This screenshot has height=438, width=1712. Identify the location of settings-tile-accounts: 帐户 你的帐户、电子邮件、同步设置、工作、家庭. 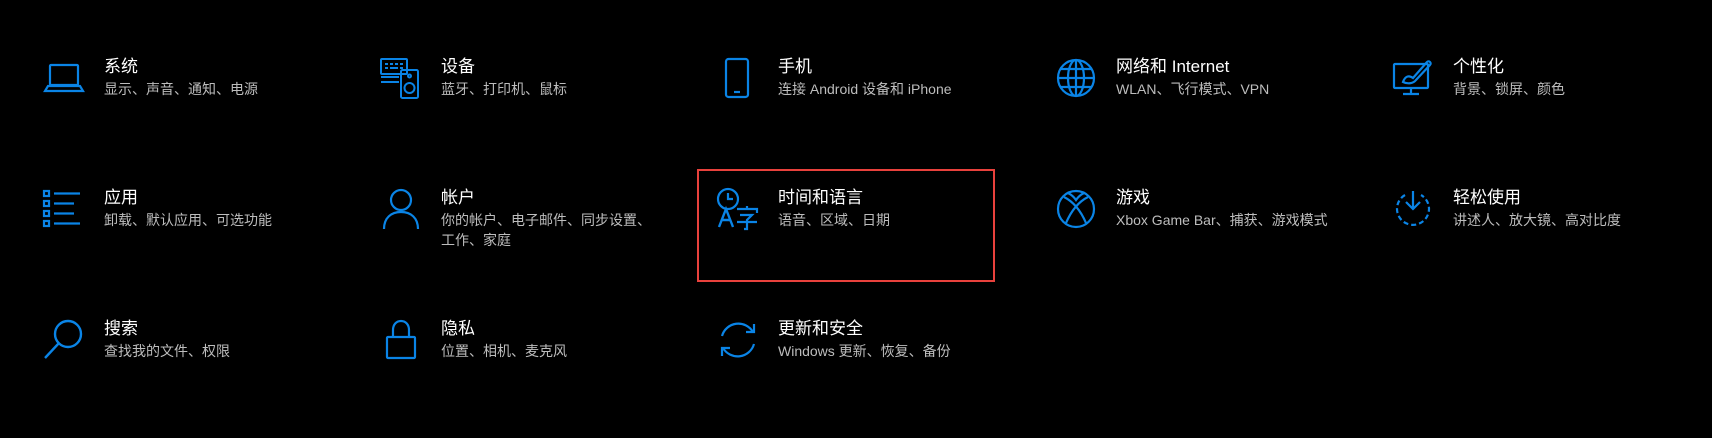
(524, 241).